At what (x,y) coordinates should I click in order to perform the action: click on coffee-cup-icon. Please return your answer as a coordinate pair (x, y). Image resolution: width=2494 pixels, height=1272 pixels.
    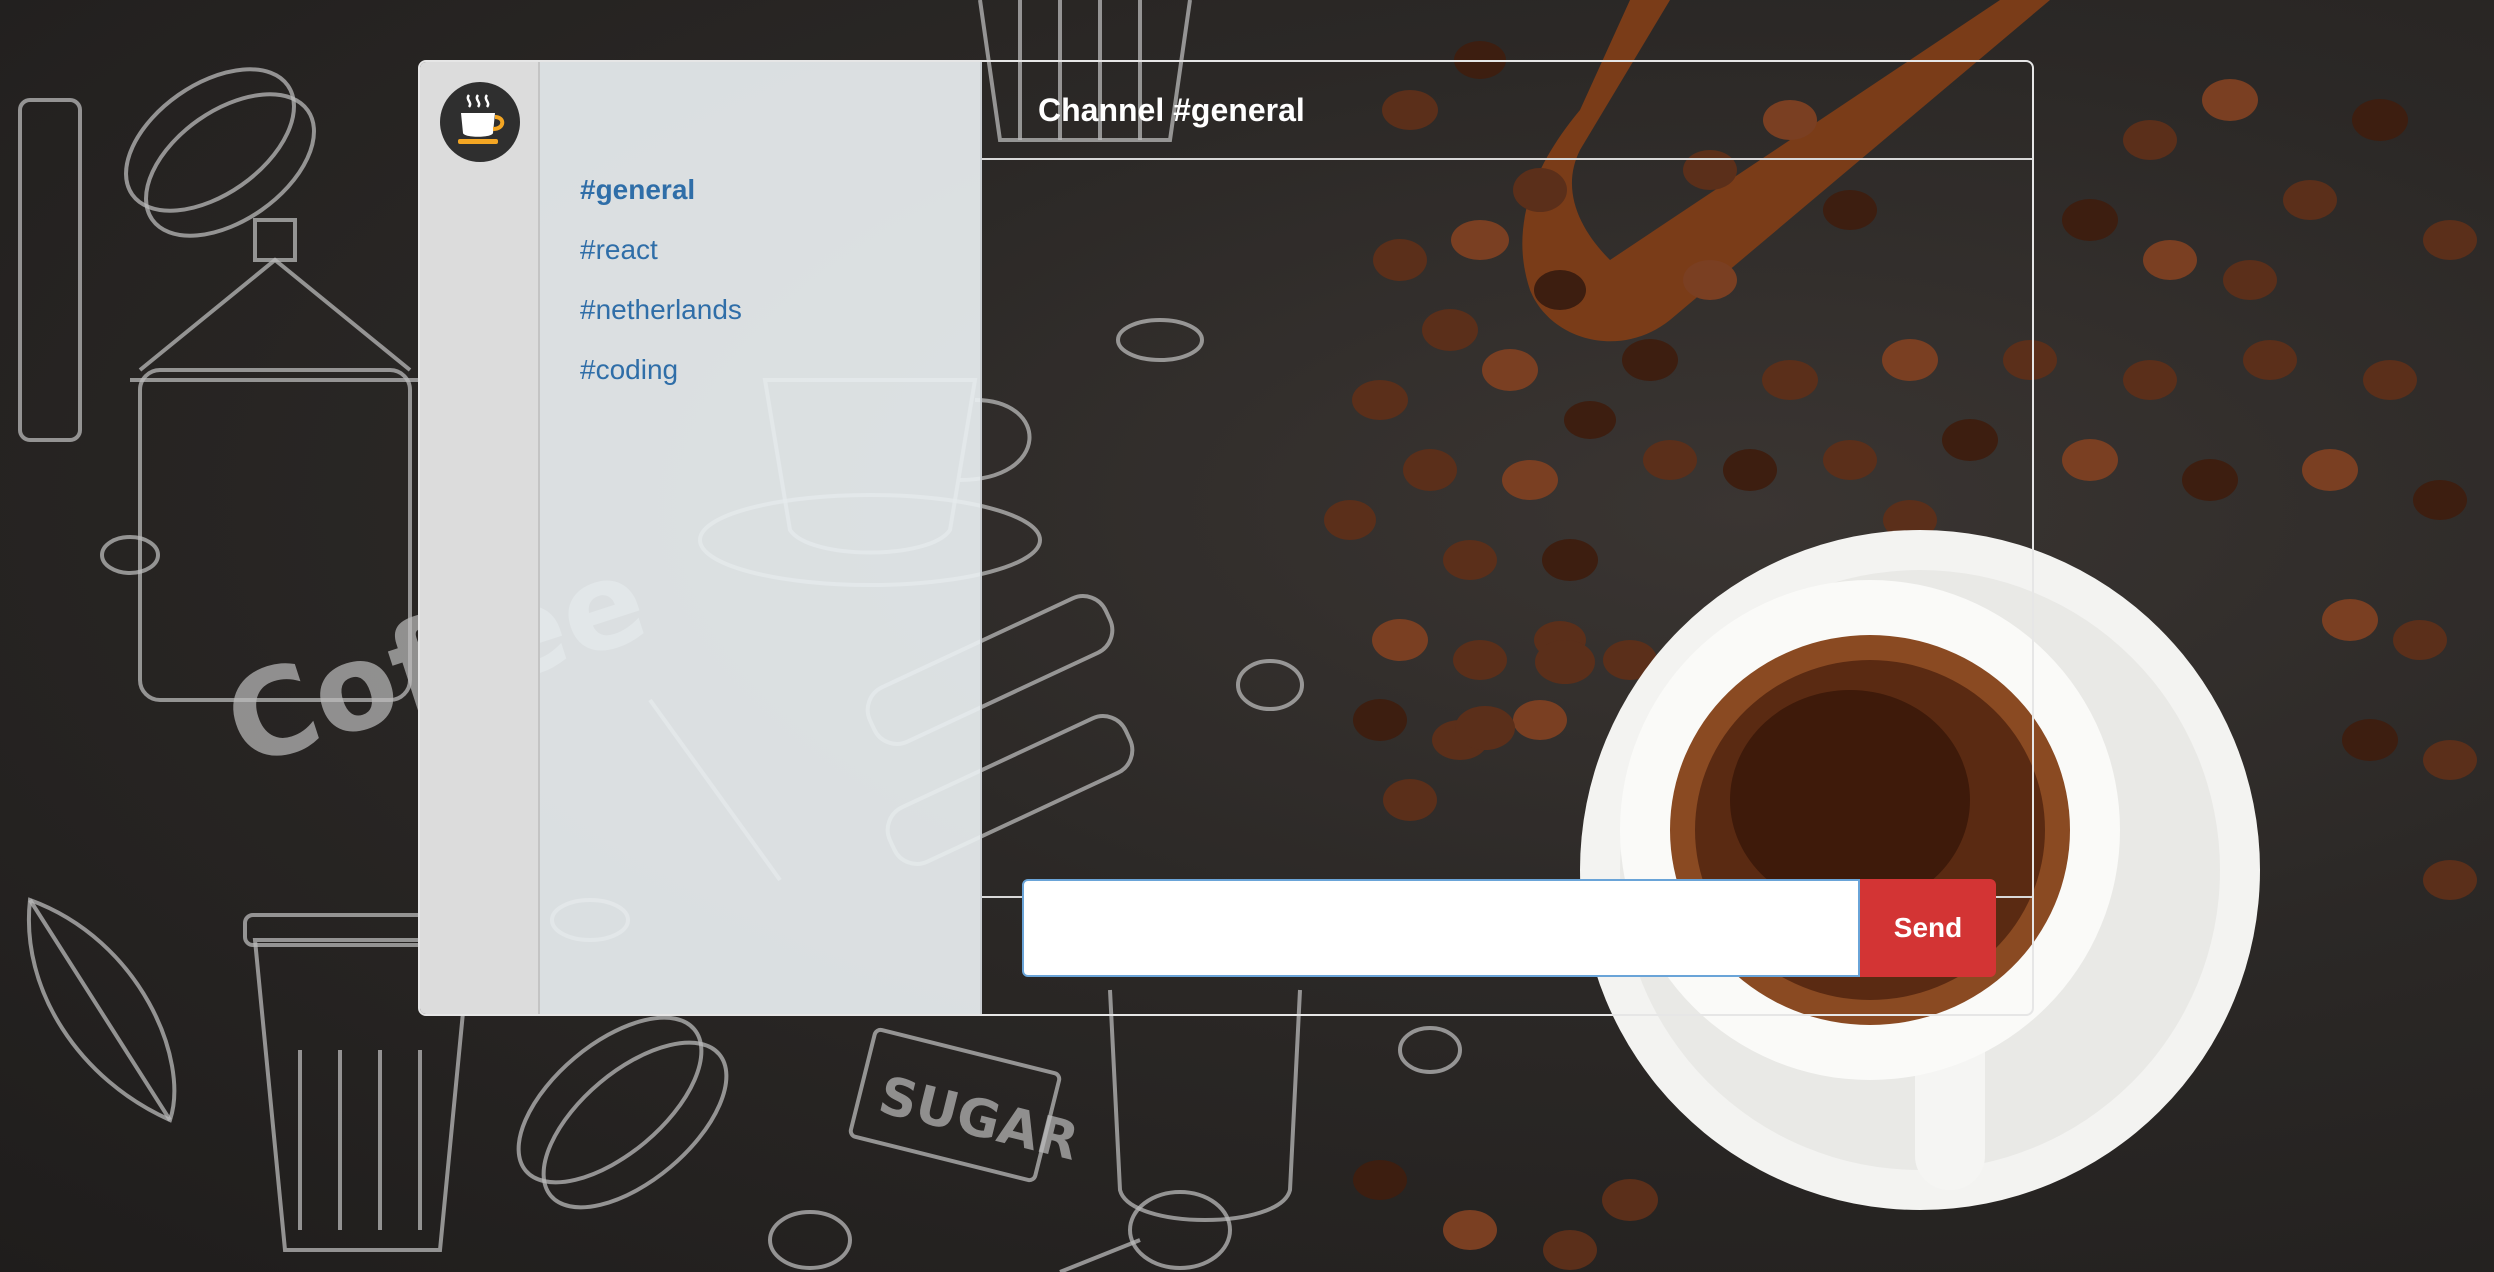
    Looking at the image, I should click on (480, 122).